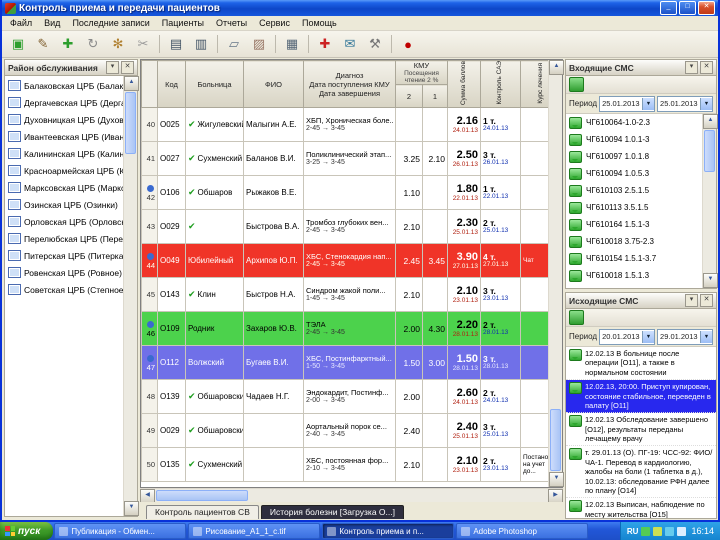 This screenshot has width=720, height=540. Describe the element at coordinates (634, 122) in the screenshot. I see `incoming-sms-item: ЧГ610064-1.0-2.3` at that location.